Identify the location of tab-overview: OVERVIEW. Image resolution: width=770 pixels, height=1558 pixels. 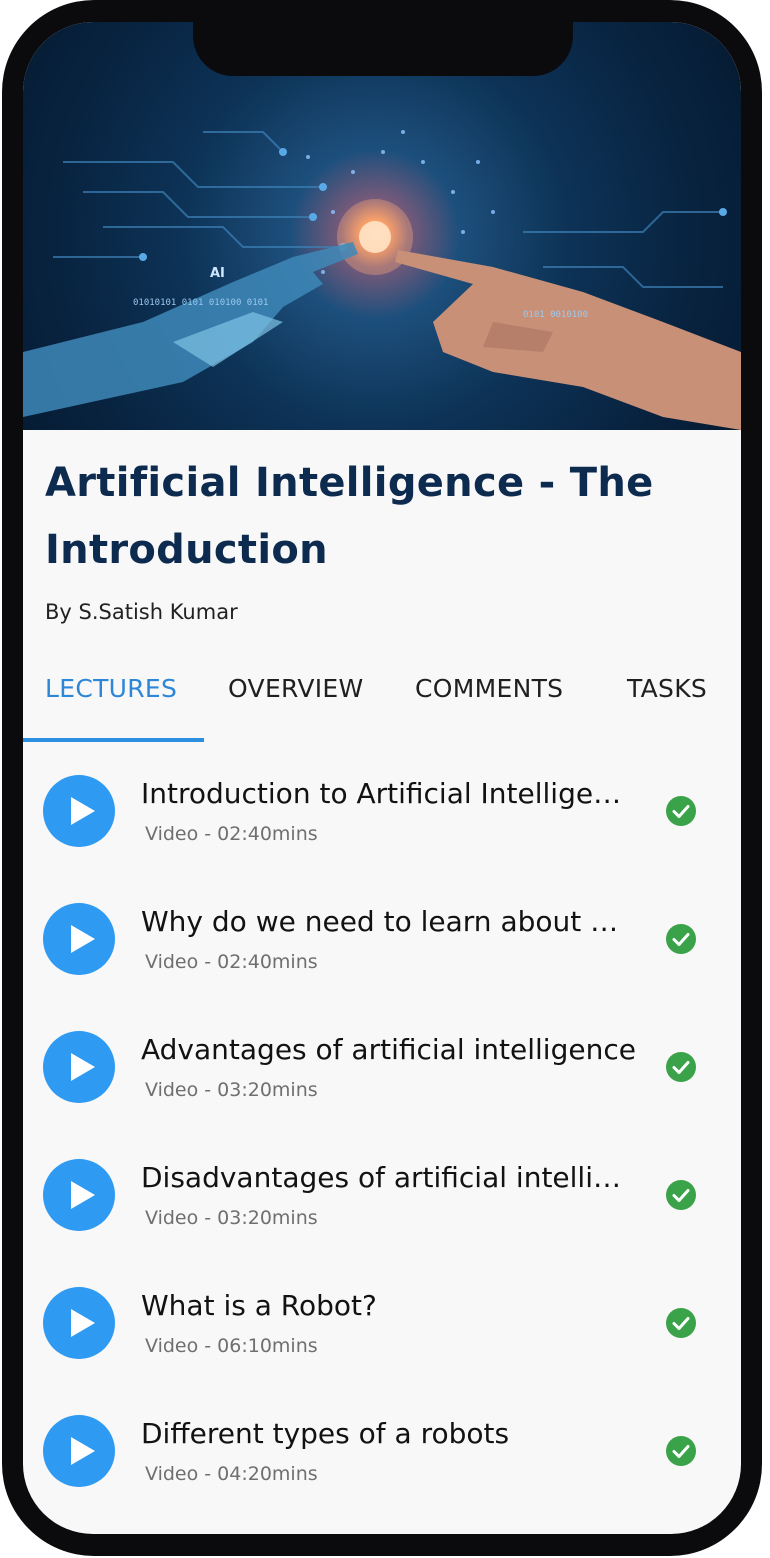
(296, 688).